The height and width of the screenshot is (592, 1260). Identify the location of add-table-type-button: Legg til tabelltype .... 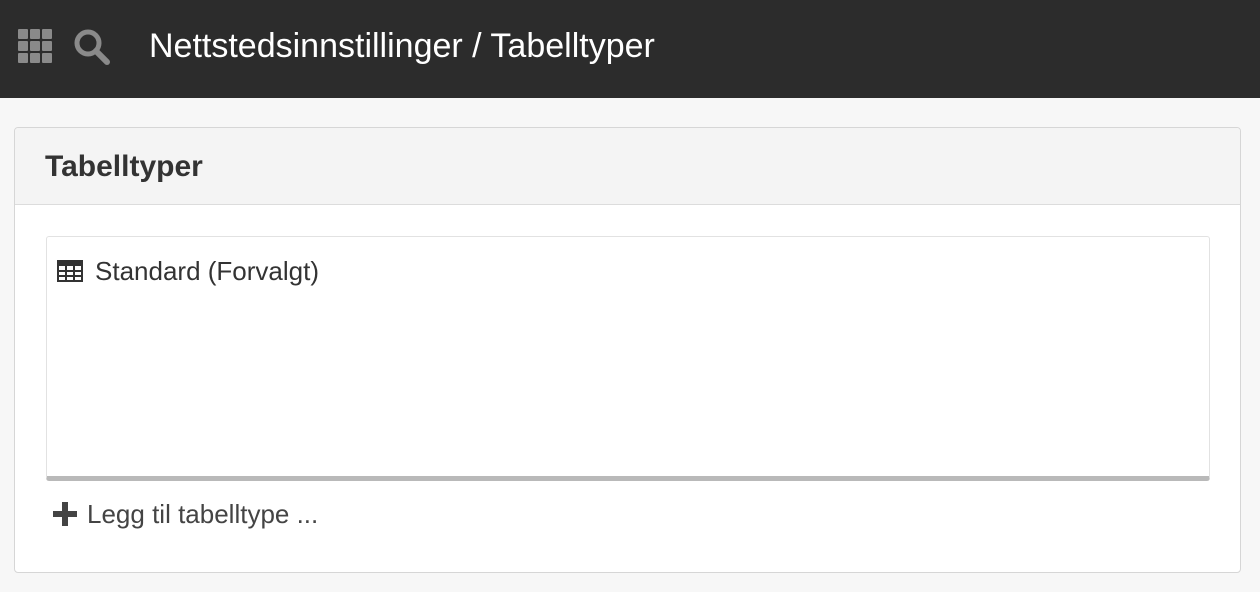
(185, 514).